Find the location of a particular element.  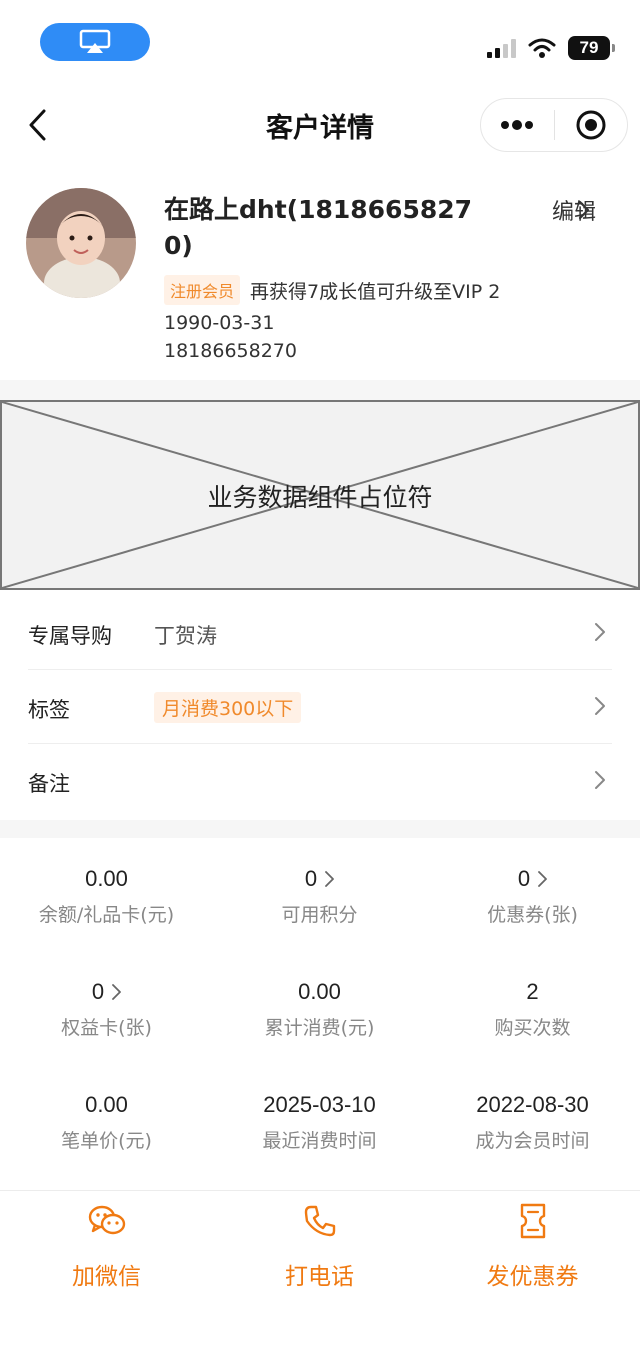

business-data-placeholder: 业务数据组件占位符 is located at coordinates (320, 495).